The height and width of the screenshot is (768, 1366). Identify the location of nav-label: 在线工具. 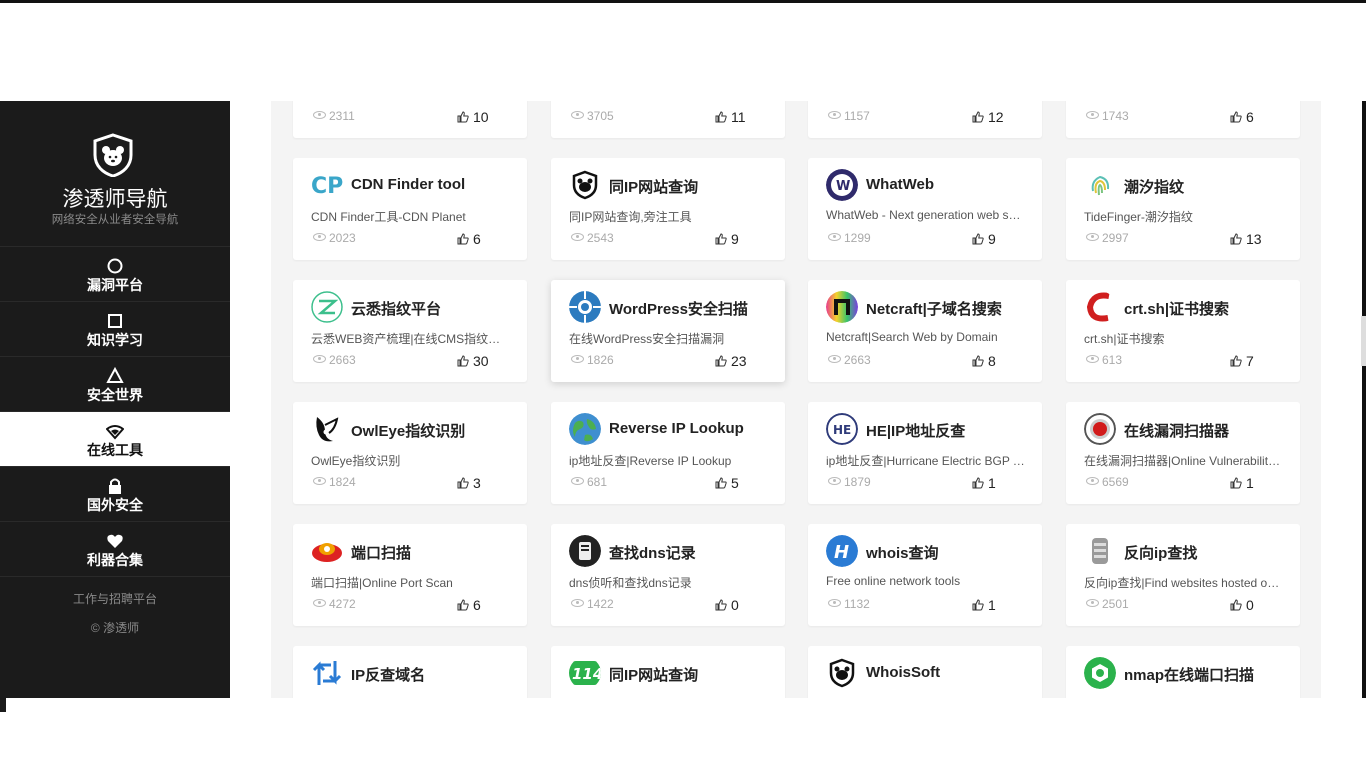
(115, 450).